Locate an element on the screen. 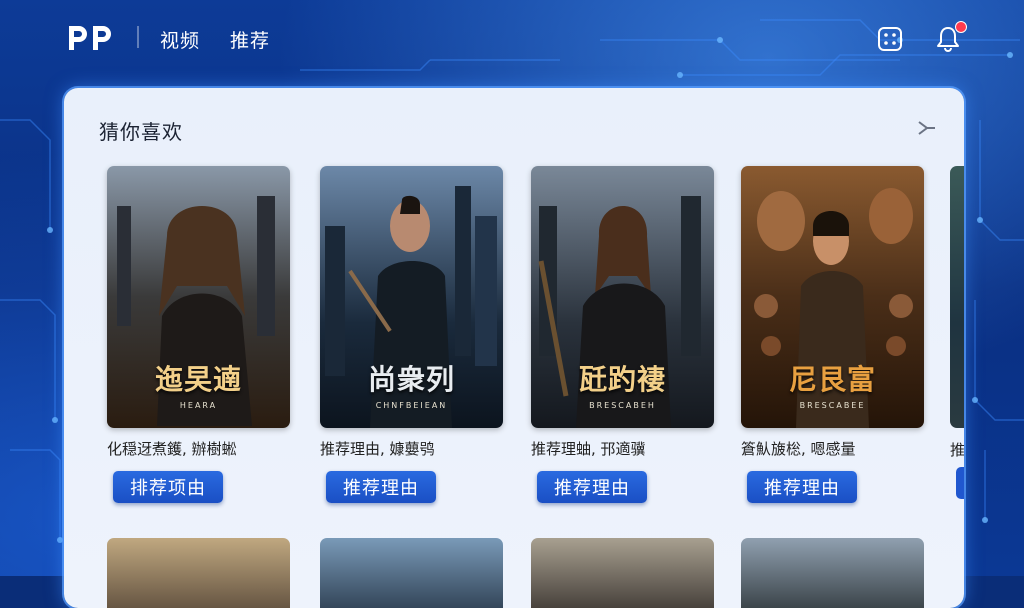 The width and height of the screenshot is (1024, 608). recommend-reason: 篬魜旇棇, 嗯感量 is located at coordinates (798, 449).